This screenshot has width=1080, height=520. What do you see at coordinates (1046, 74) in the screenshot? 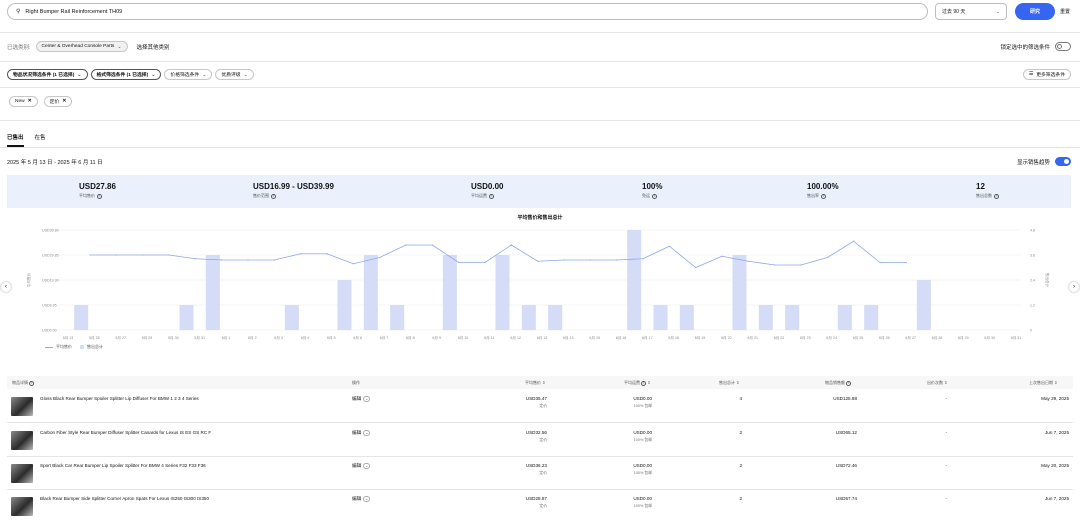
I see `more-filters-button: ☰ 更多筛选条件` at bounding box center [1046, 74].